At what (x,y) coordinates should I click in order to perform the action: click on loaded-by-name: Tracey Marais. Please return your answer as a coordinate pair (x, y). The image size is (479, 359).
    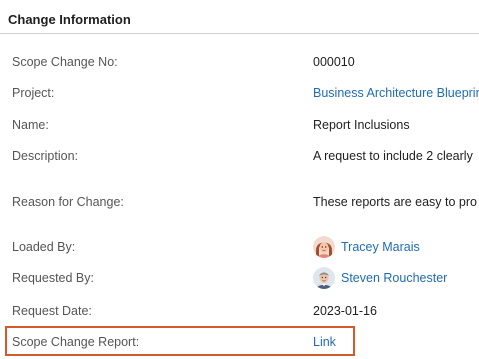
    Looking at the image, I should click on (380, 247).